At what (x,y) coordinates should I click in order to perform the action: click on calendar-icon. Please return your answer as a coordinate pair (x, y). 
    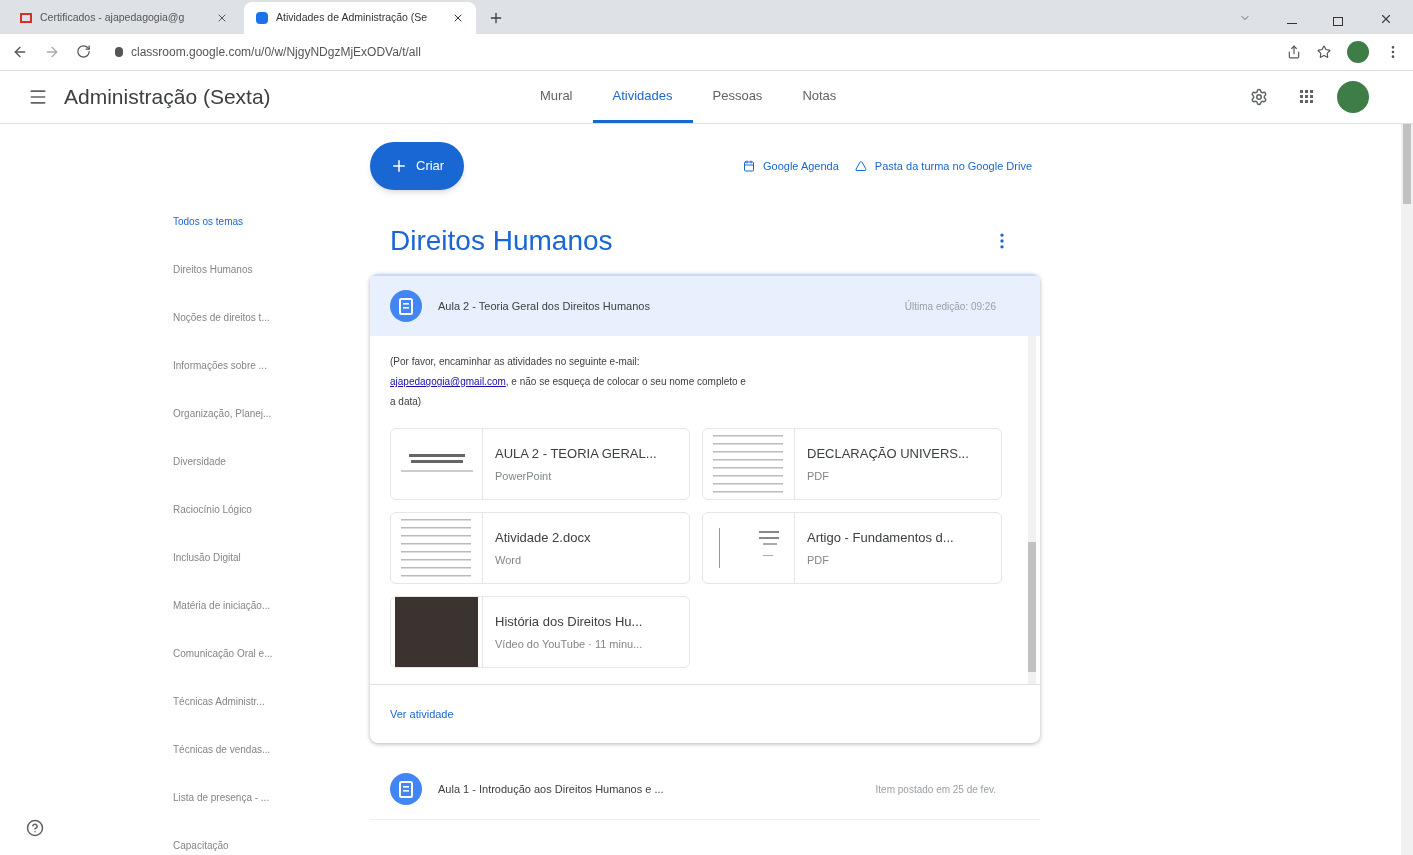
    Looking at the image, I should click on (749, 166).